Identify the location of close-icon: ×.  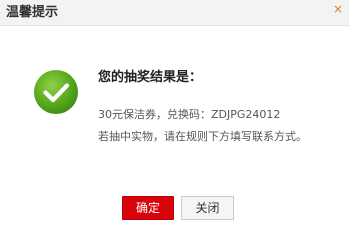
(338, 9).